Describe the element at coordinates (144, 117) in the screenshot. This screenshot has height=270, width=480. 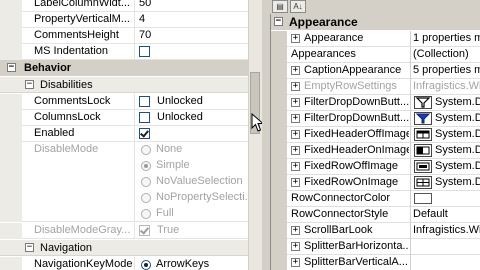
I see `columns-lock-checkbox` at that location.